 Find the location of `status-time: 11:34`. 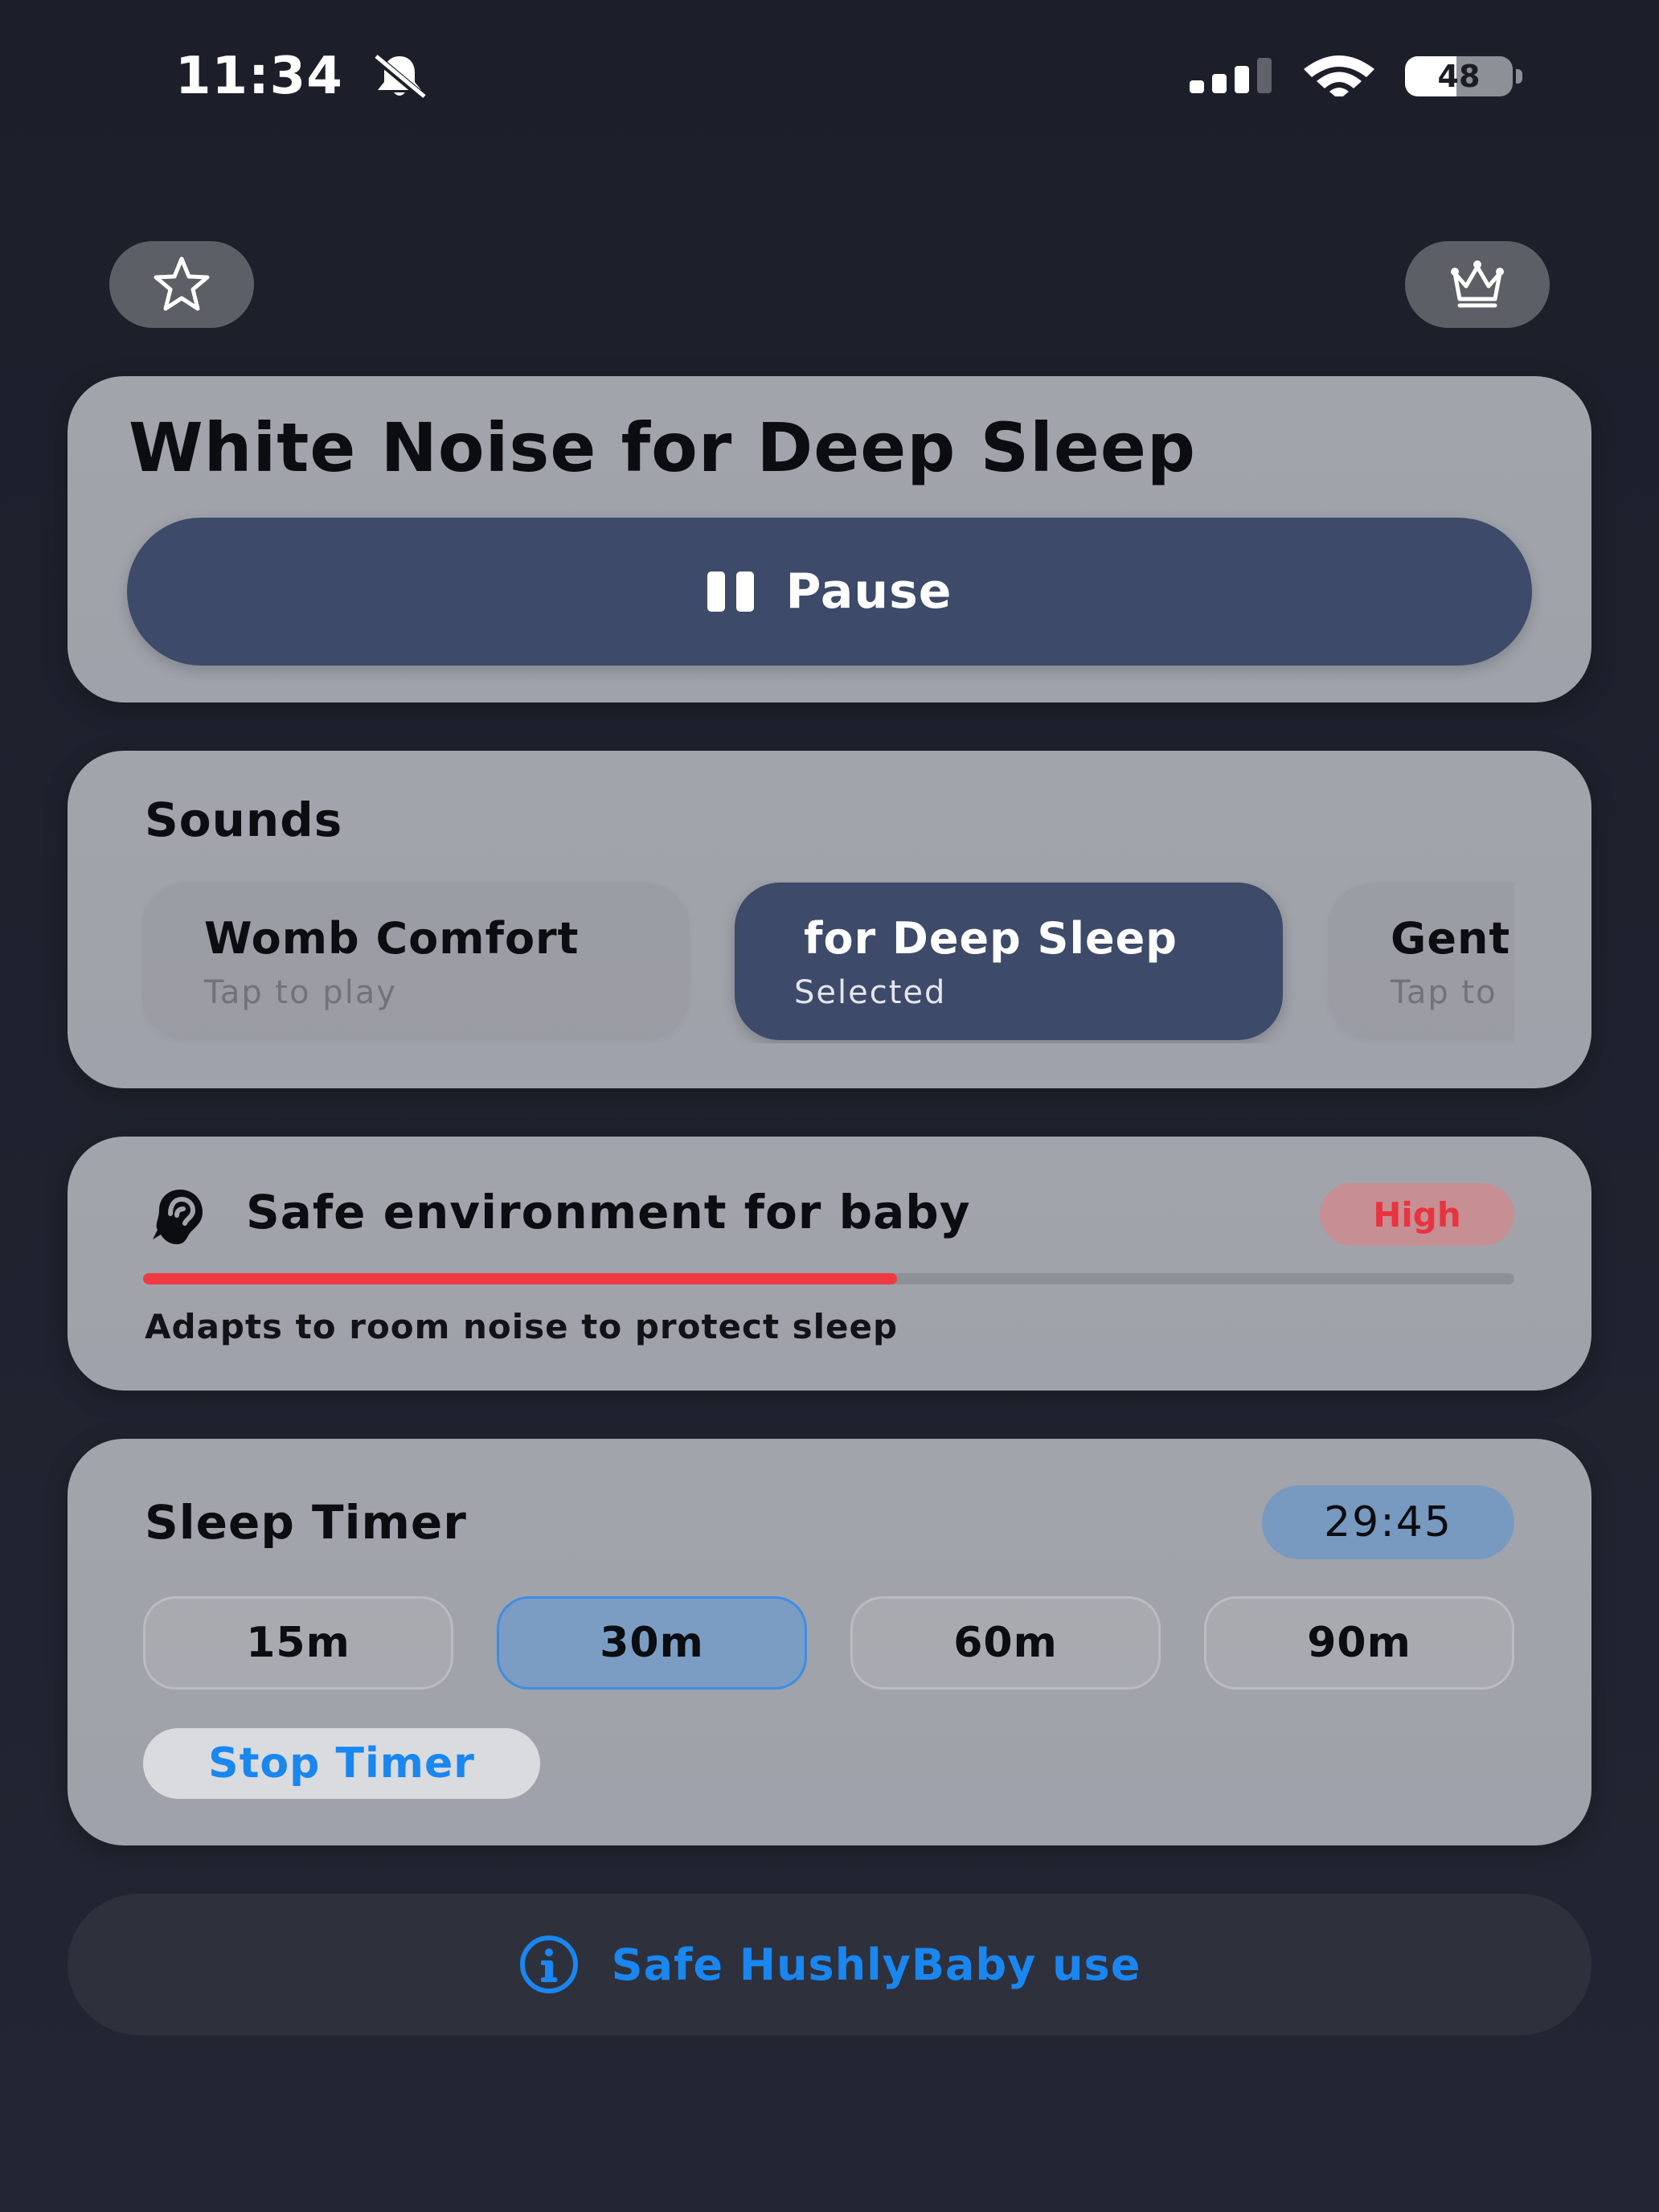

status-time: 11:34 is located at coordinates (259, 76).